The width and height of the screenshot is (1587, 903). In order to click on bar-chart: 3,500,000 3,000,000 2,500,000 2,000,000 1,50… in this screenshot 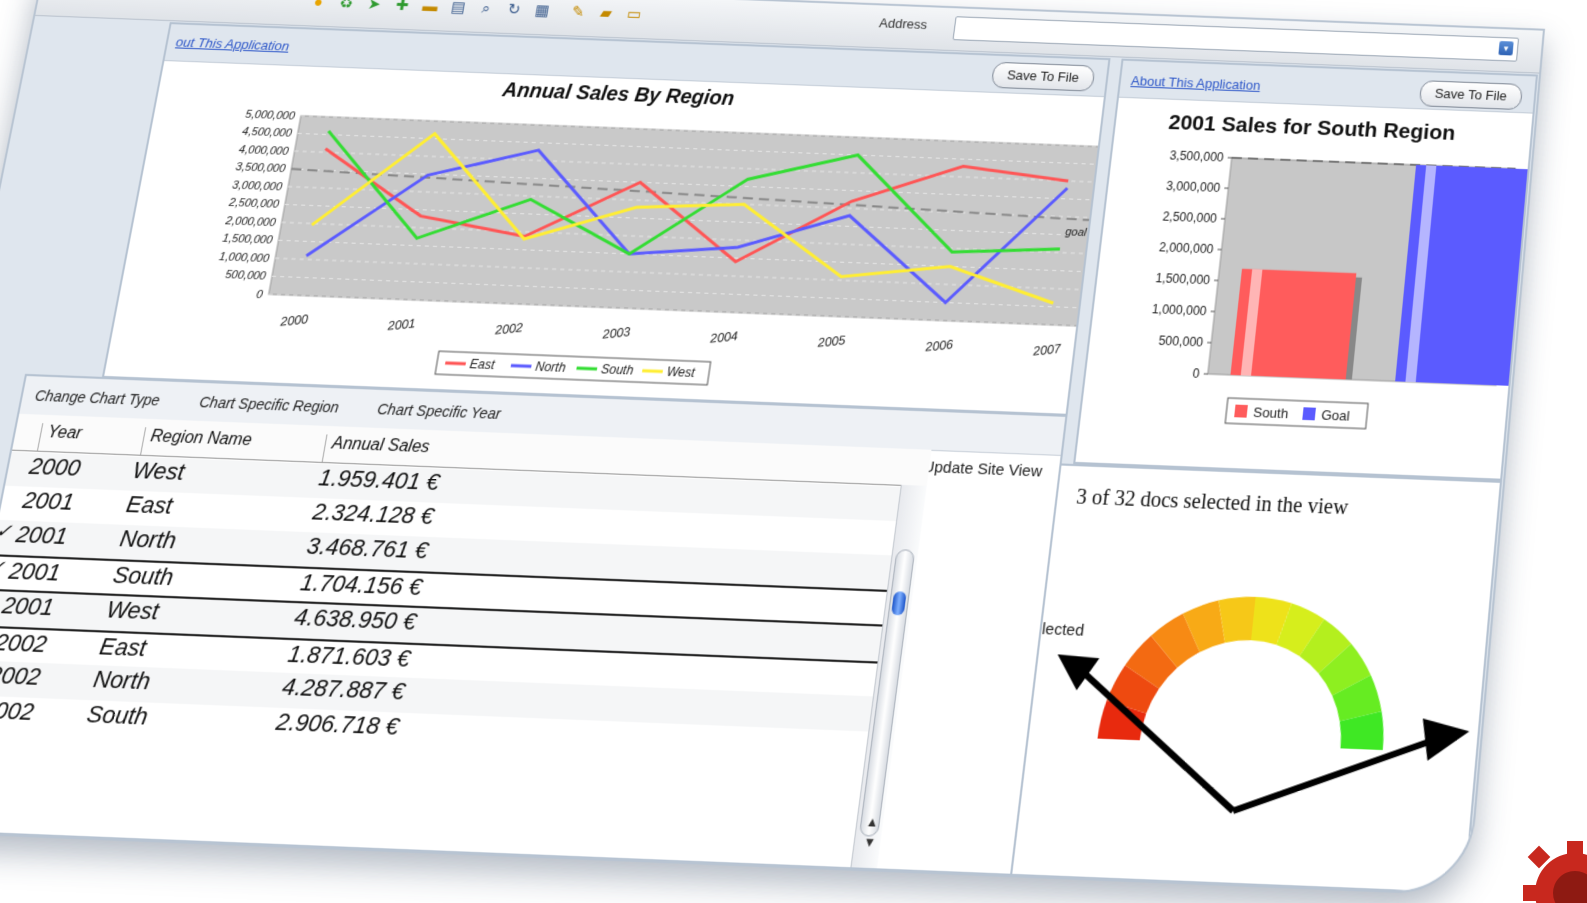, I will do `click(1340, 313)`.